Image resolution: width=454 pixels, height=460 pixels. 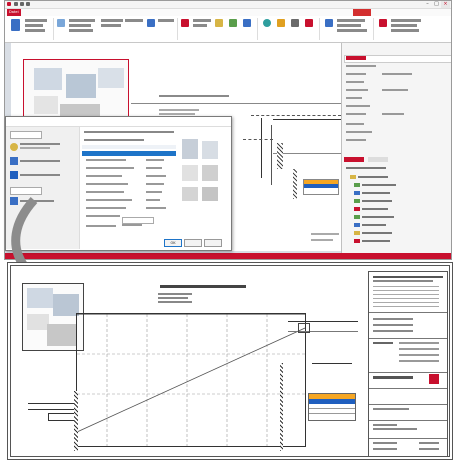 What do you see at coordinates (434, 379) in the screenshot?
I see `company-logo-icon` at bounding box center [434, 379].